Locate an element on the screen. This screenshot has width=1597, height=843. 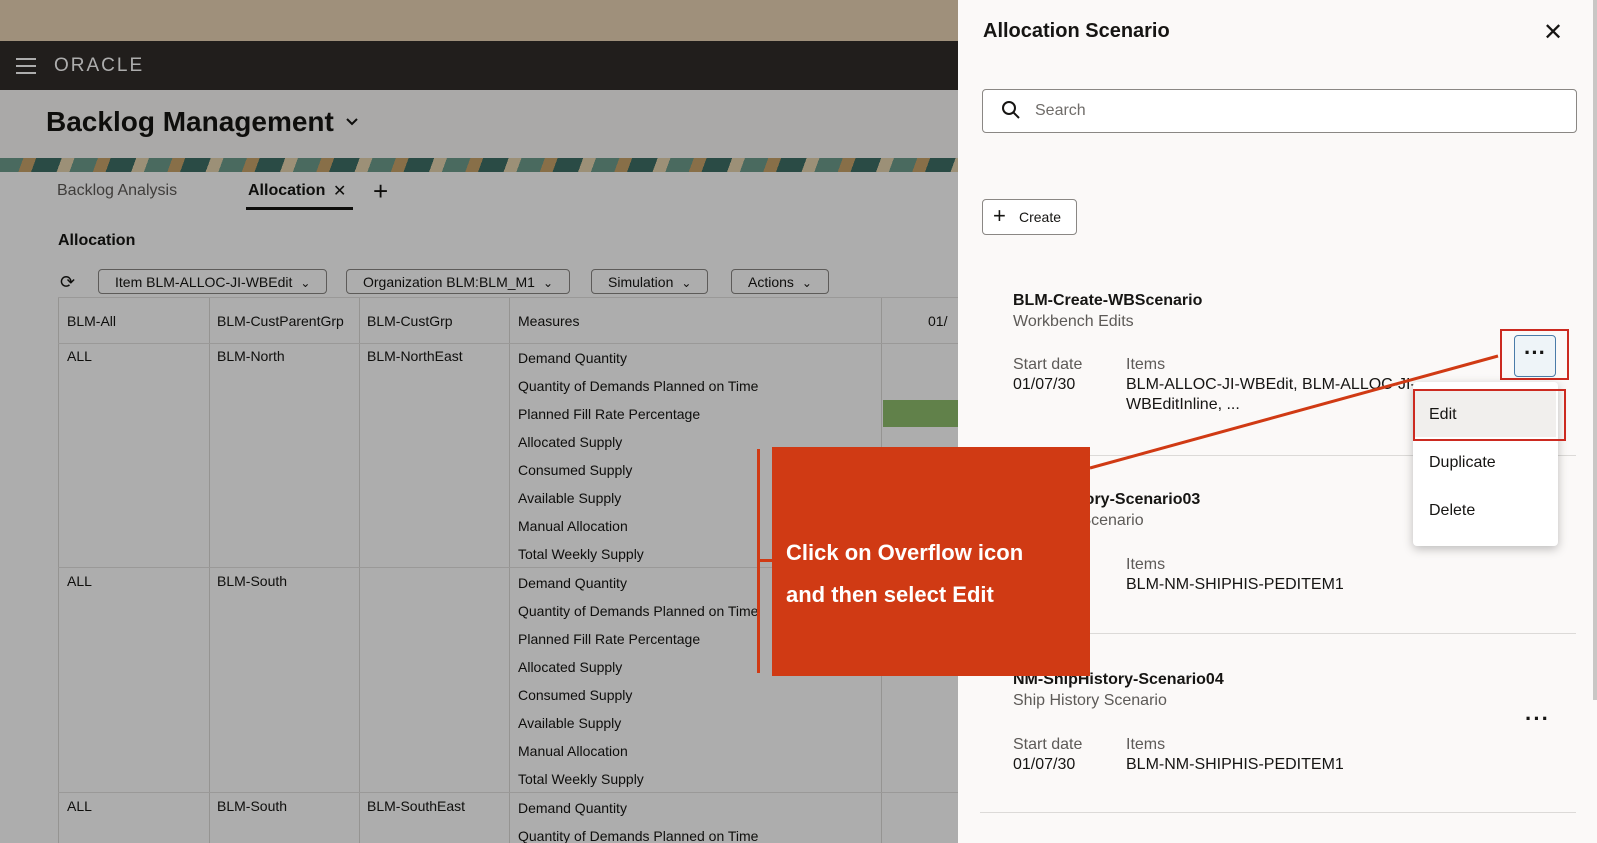
scenario-type: Workbench Edits is located at coordinates (1073, 321).